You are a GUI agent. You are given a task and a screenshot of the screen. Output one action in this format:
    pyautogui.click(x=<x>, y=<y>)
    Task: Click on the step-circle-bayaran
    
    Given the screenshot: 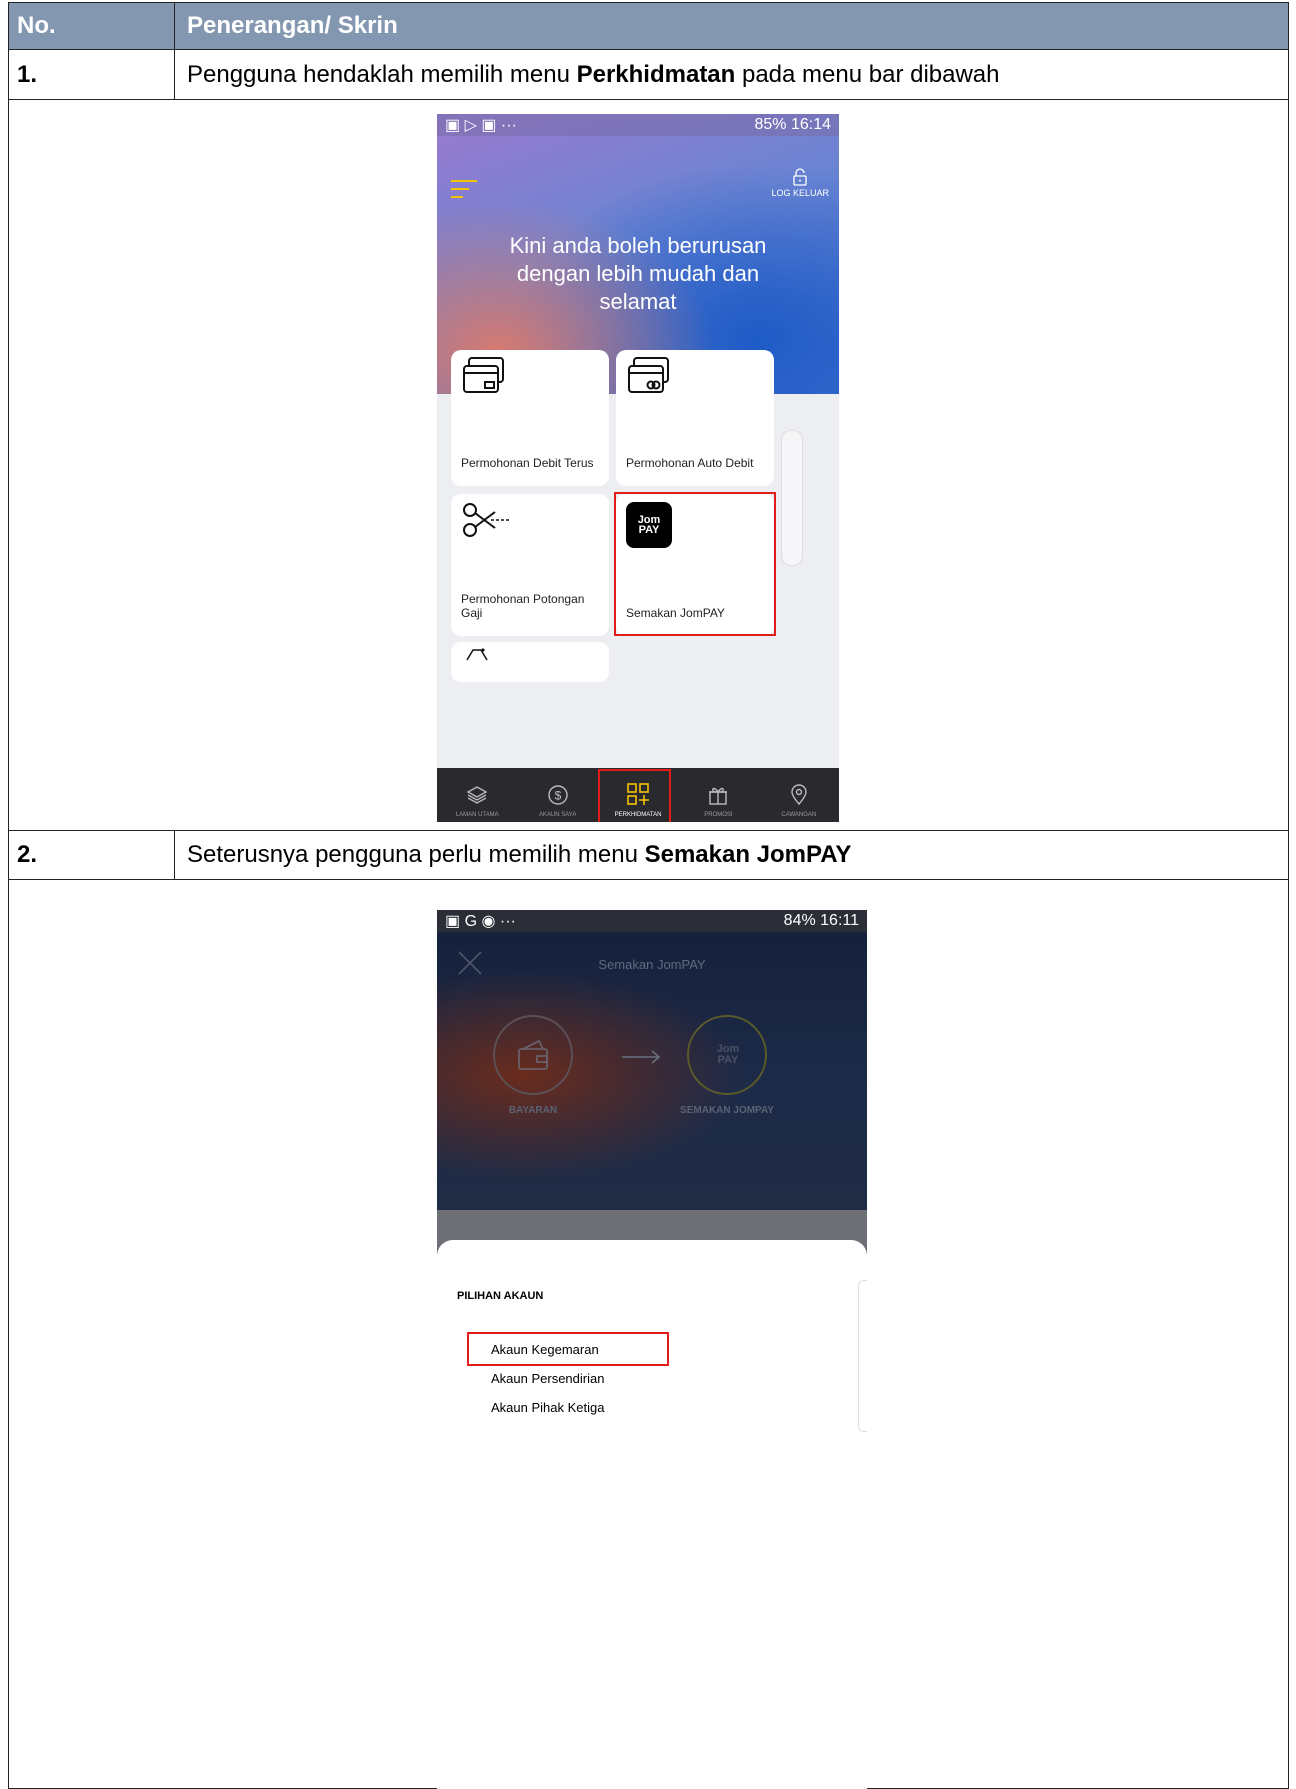 What is the action you would take?
    pyautogui.click(x=533, y=1055)
    